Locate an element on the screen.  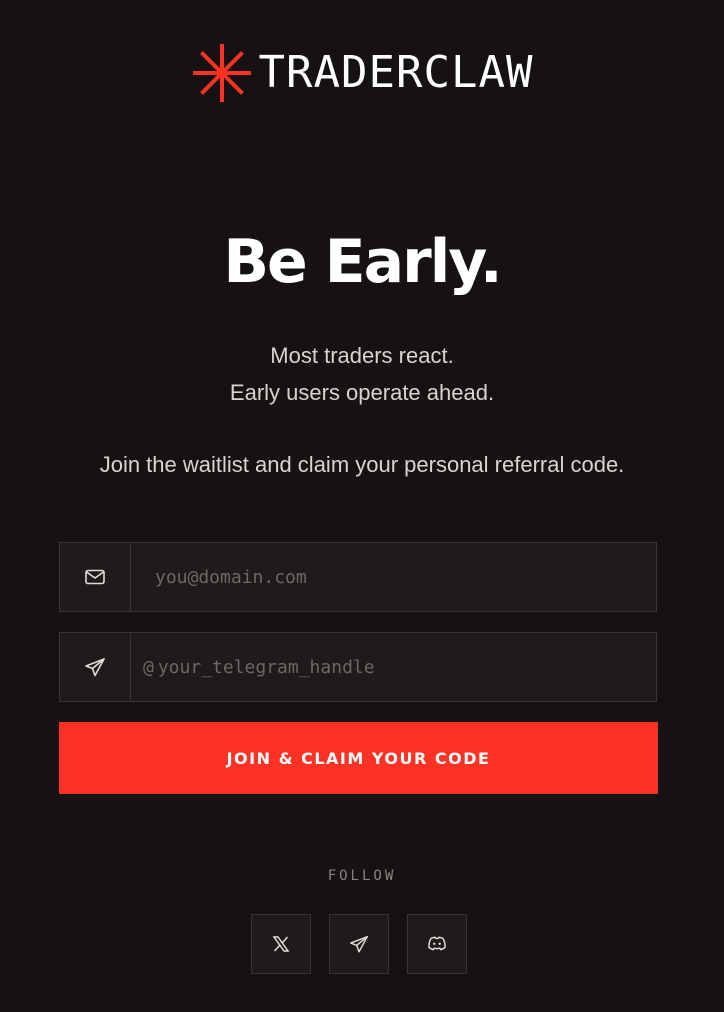
telegram-field: @ is located at coordinates (358, 667).